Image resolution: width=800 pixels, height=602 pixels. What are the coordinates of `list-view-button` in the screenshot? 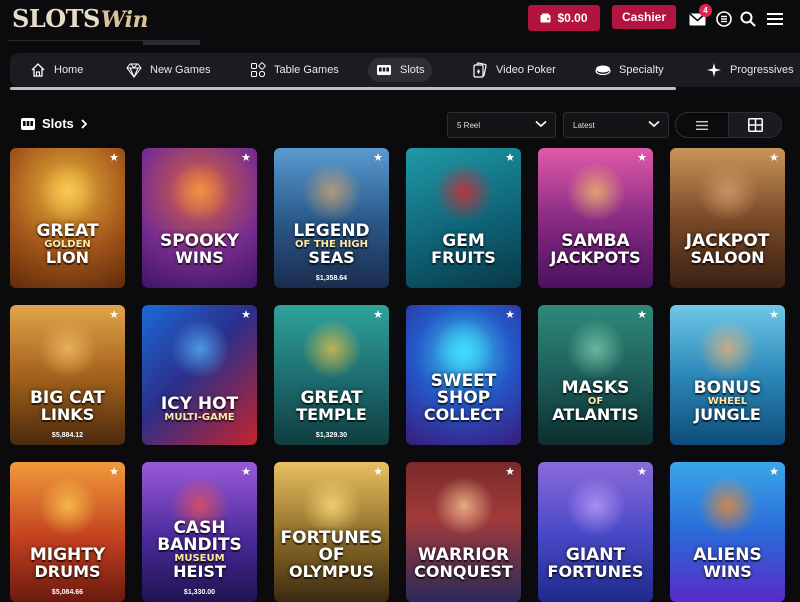 It's located at (702, 125).